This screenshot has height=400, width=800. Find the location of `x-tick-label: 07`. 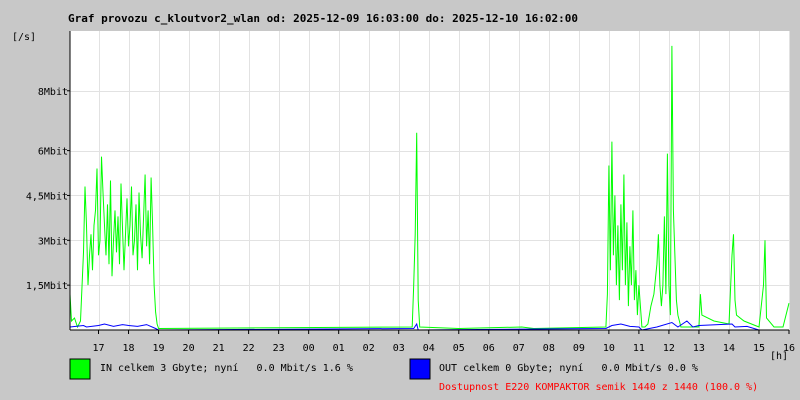

x-tick-label: 07 is located at coordinates (519, 348).